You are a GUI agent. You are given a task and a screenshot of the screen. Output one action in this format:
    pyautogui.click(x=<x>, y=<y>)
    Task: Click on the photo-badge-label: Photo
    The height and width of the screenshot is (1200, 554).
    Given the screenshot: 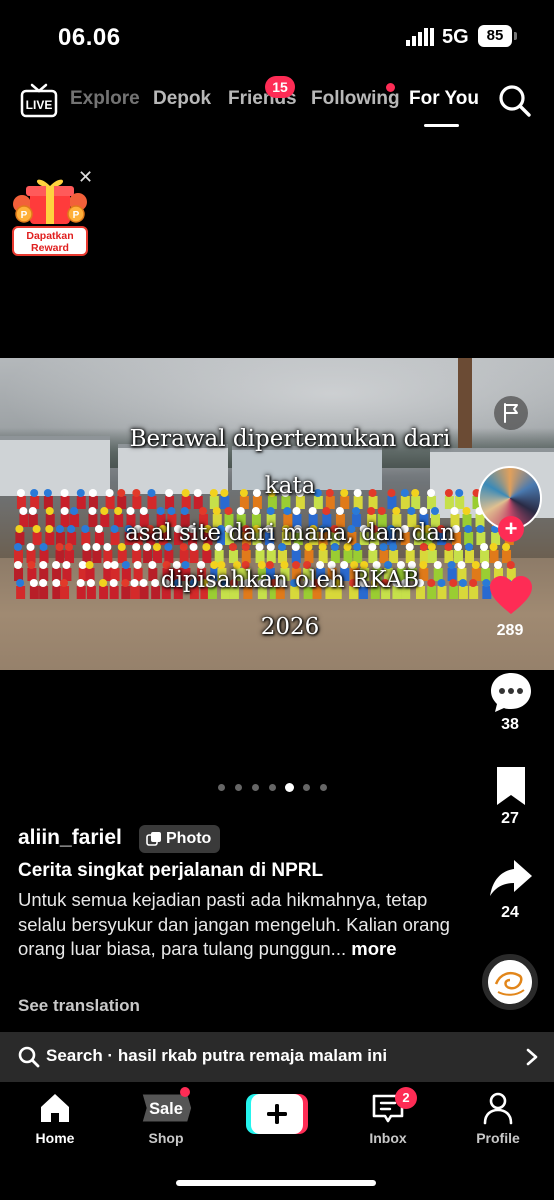 What is the action you would take?
    pyautogui.click(x=189, y=838)
    